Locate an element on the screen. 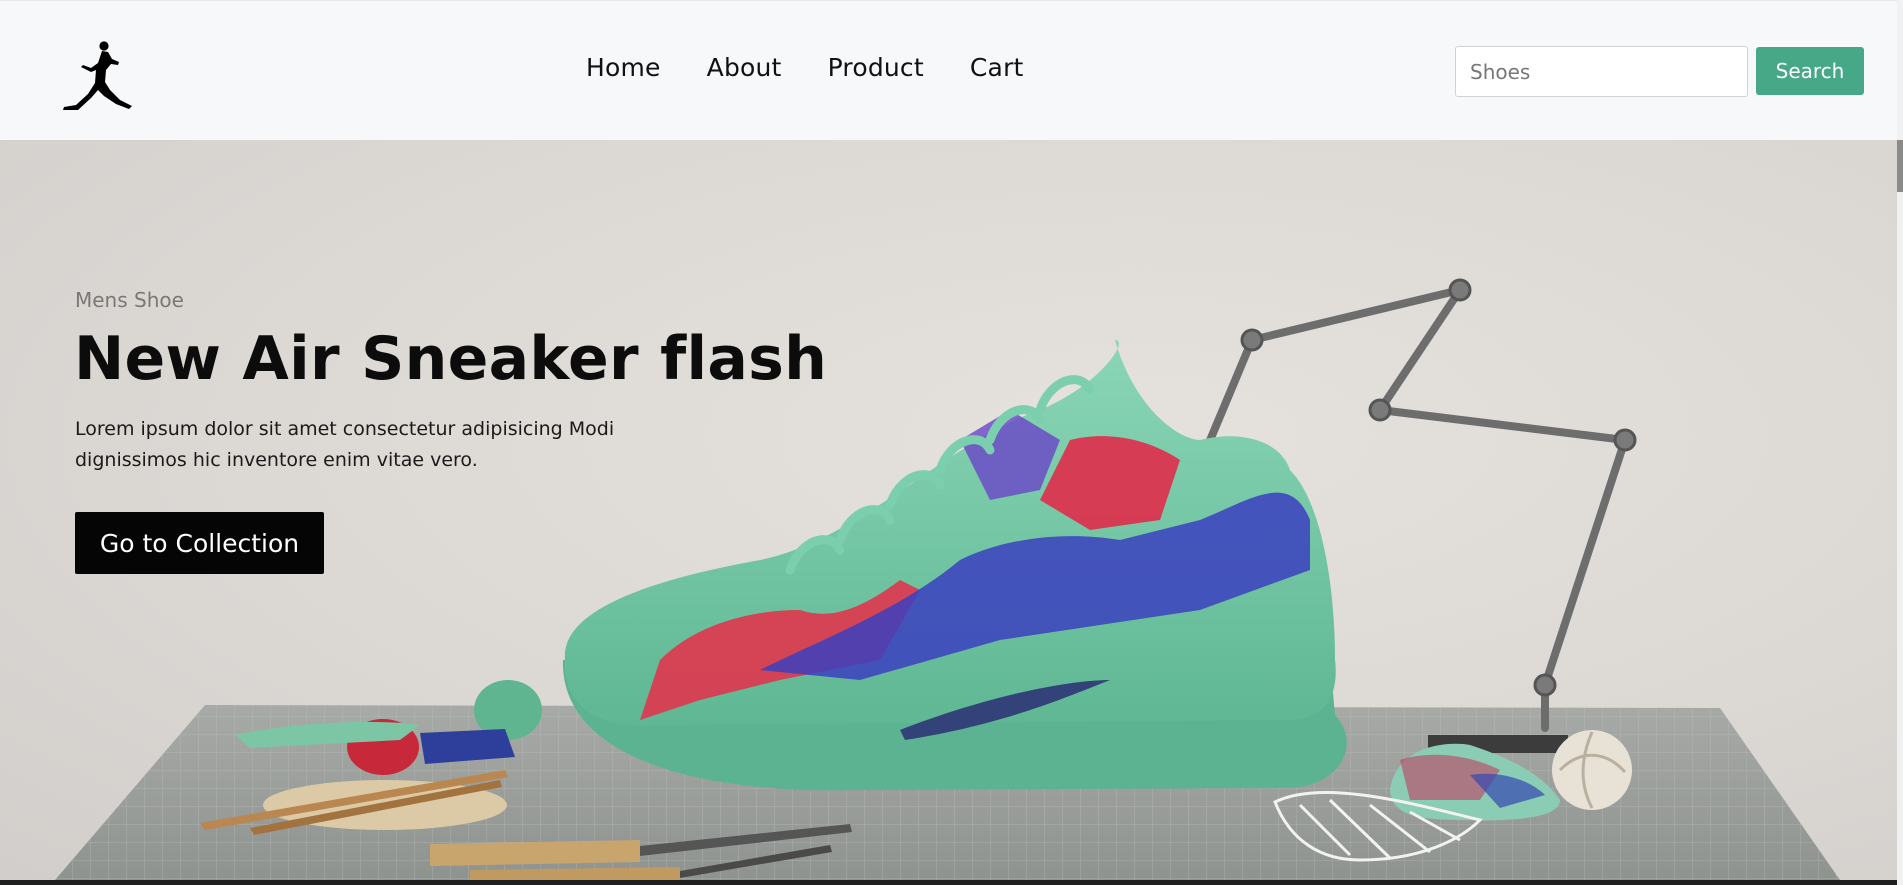 This screenshot has height=885, width=1903. scrollbar-thumb is located at coordinates (1900, 166).